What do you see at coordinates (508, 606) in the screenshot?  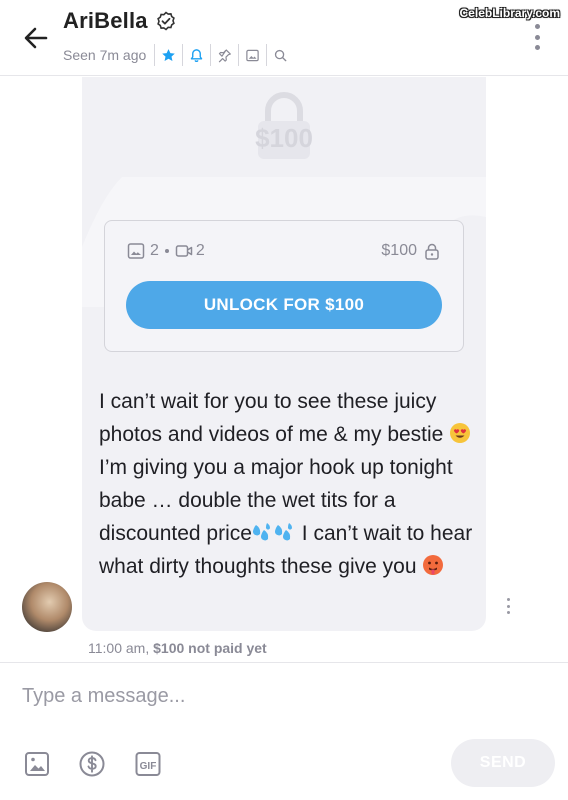 I see `message-options-icon` at bounding box center [508, 606].